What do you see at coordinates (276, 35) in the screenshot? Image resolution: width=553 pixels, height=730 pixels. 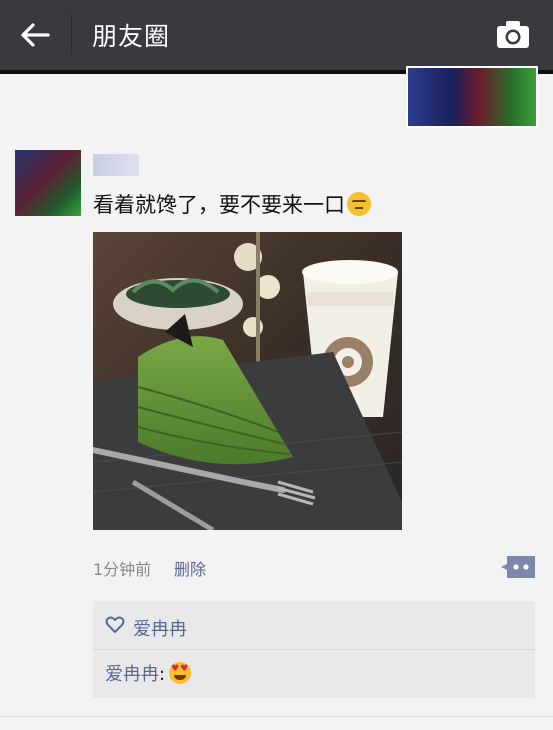 I see `top-navigation-bar: 朋友圈` at bounding box center [276, 35].